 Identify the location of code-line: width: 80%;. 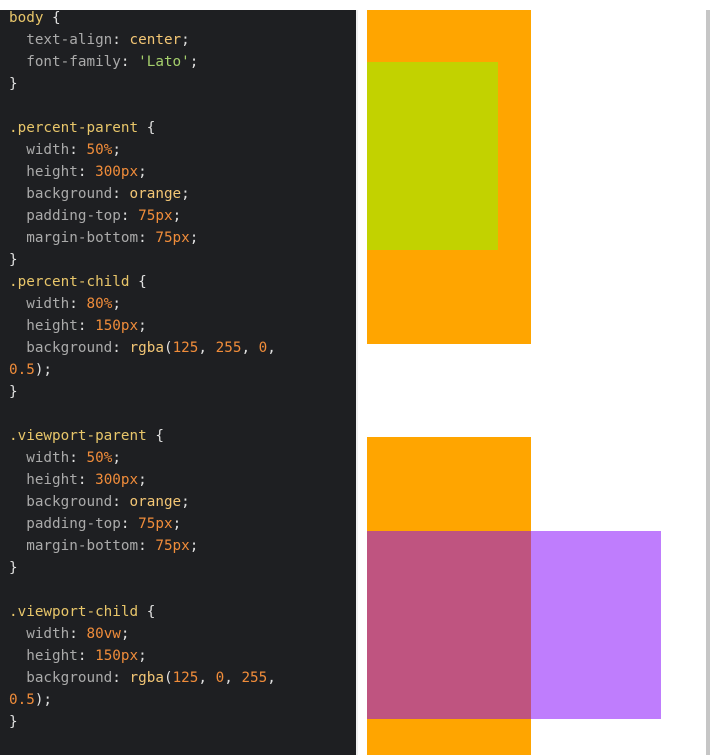
(65, 304).